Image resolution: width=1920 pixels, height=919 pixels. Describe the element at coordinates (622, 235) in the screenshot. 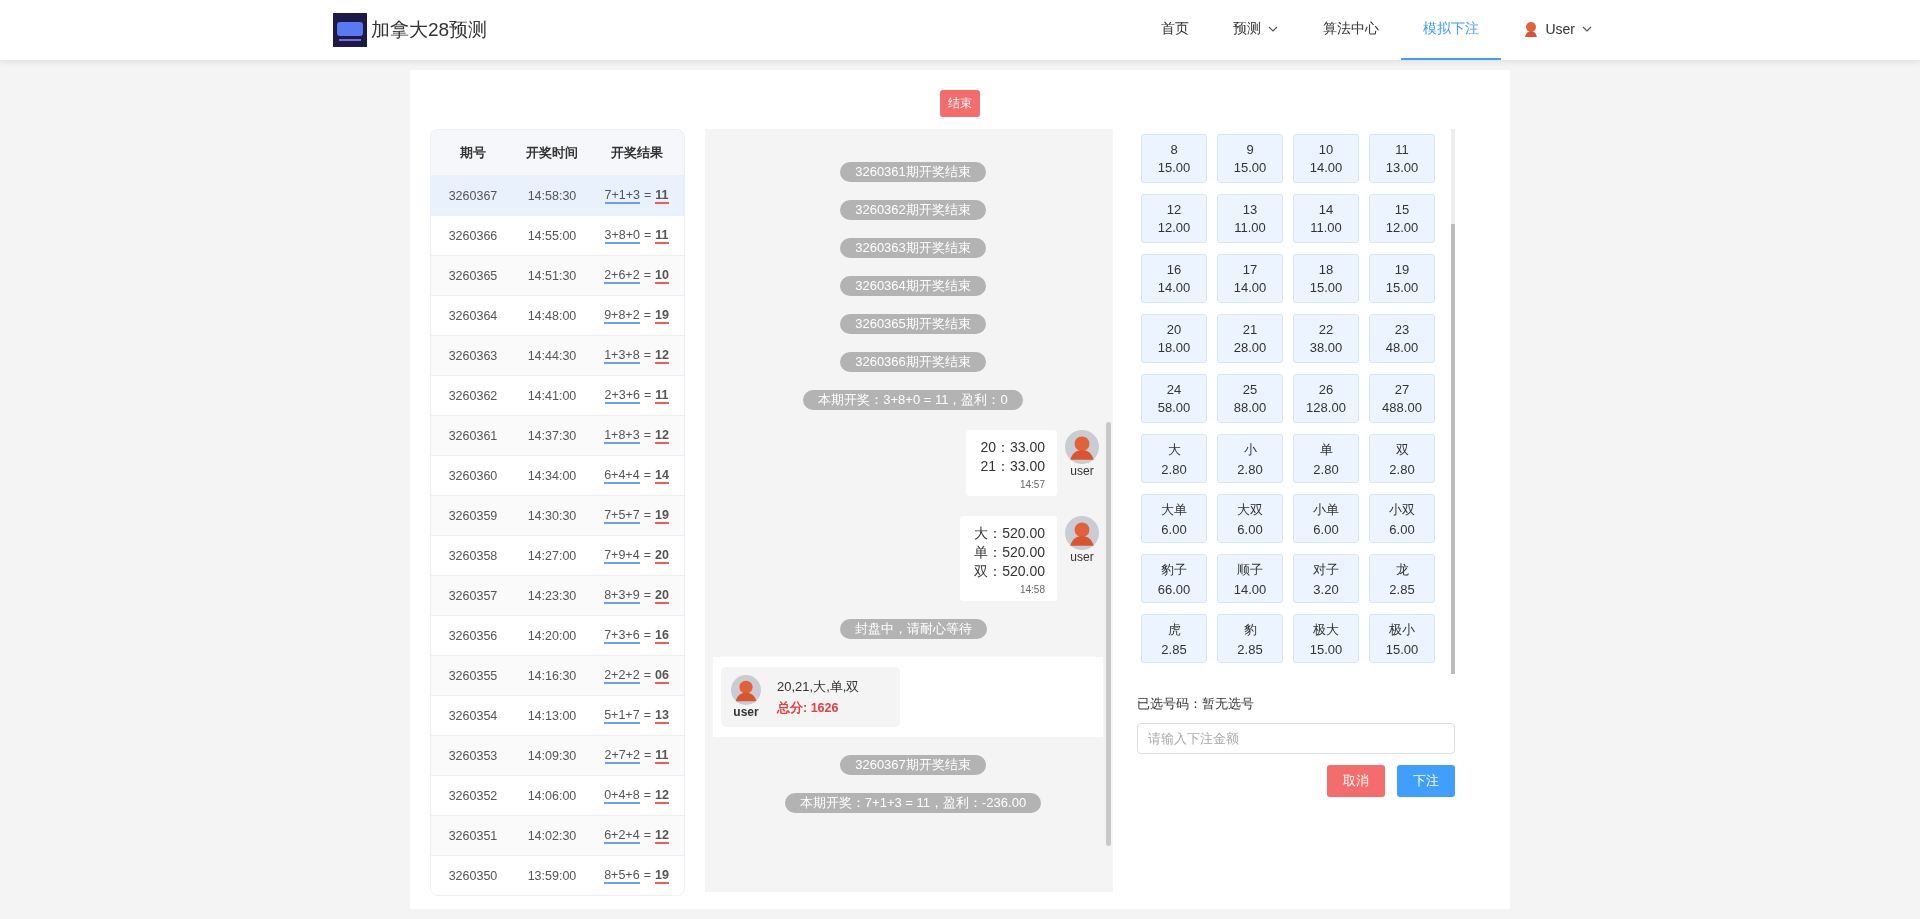

I see `draw-numbers: 3+8+0` at that location.